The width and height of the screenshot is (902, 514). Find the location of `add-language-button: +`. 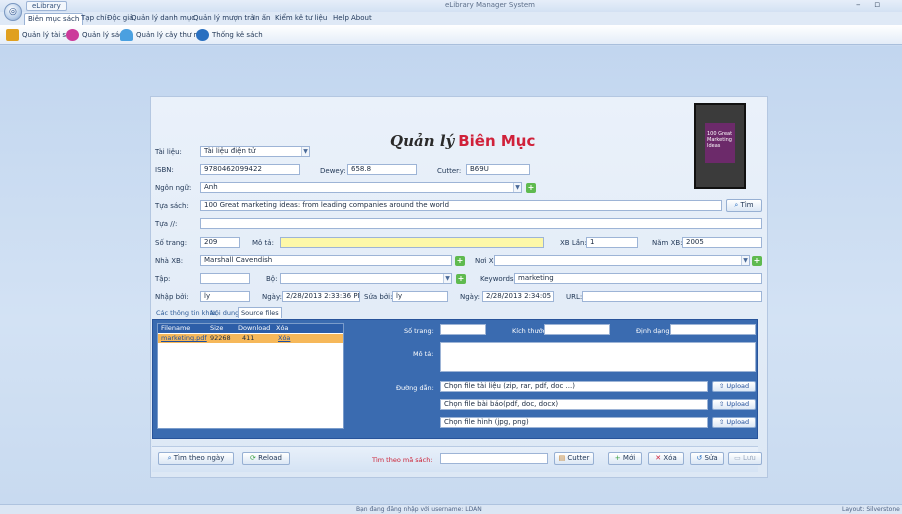

add-language-button: + is located at coordinates (531, 188).